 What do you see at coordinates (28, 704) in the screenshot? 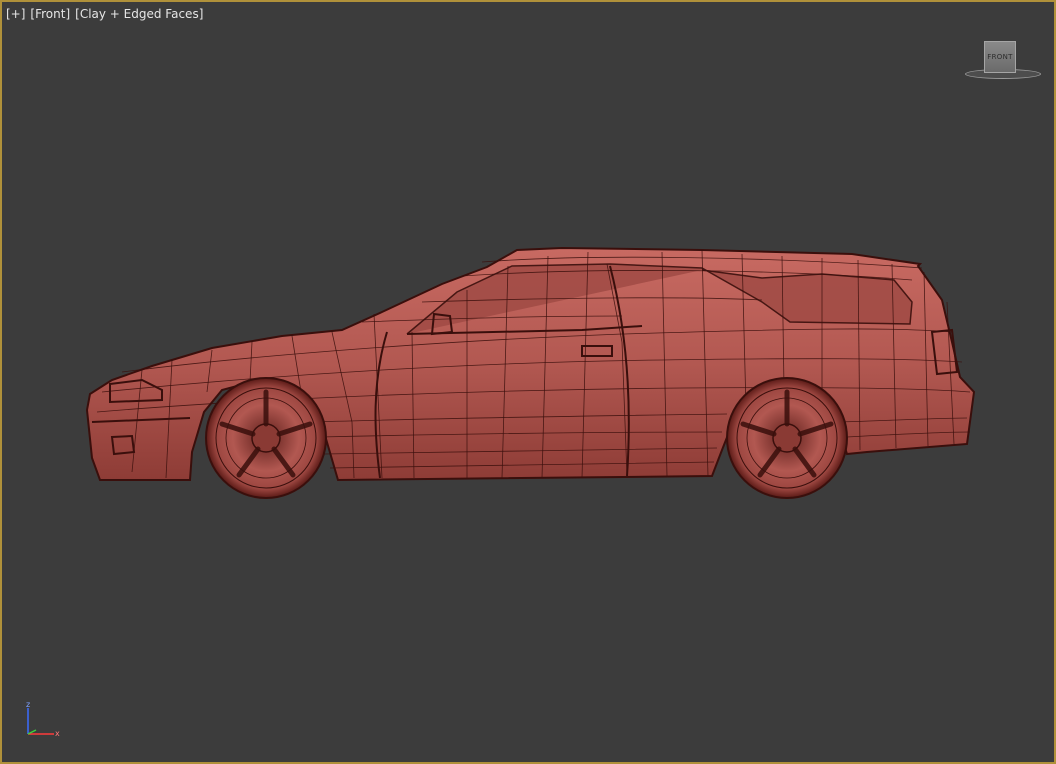
I see `axis-z-label: z` at bounding box center [28, 704].